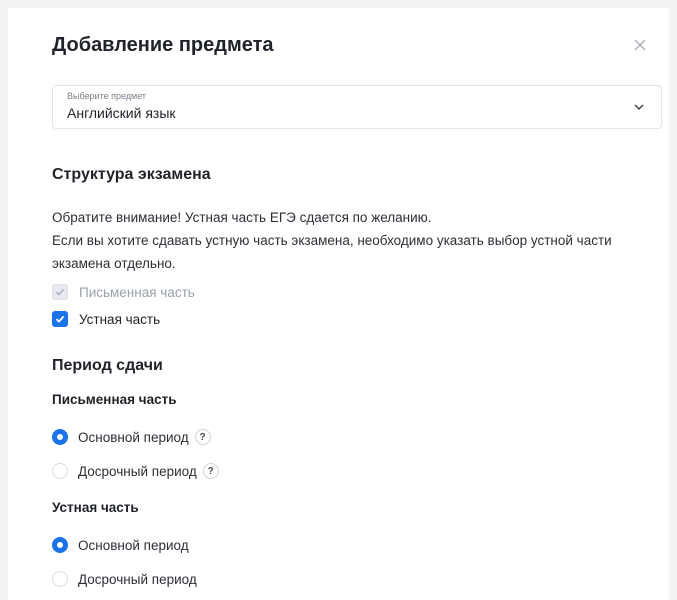  I want to click on chevron-down-icon, so click(639, 107).